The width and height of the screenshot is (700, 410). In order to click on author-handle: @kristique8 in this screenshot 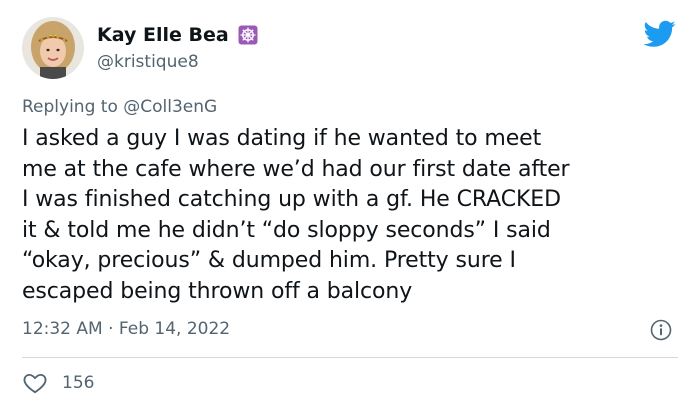, I will do `click(148, 62)`.